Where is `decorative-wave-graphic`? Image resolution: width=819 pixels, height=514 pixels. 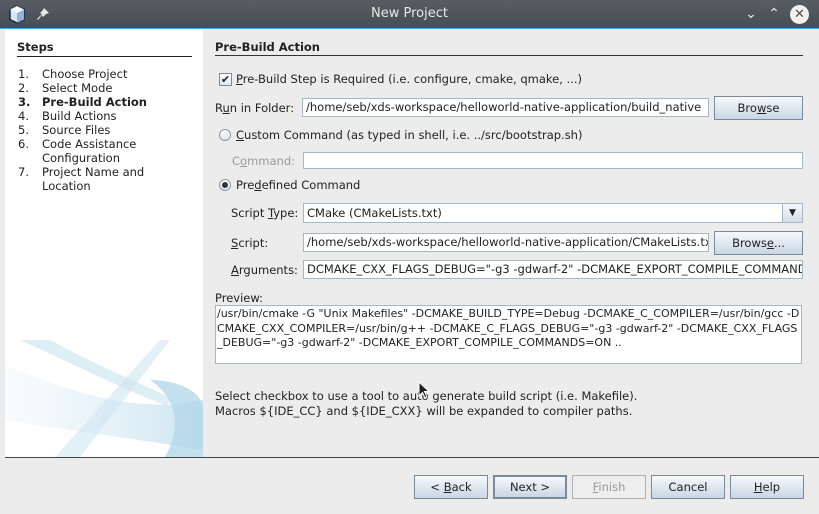
decorative-wave-graphic is located at coordinates (104, 398).